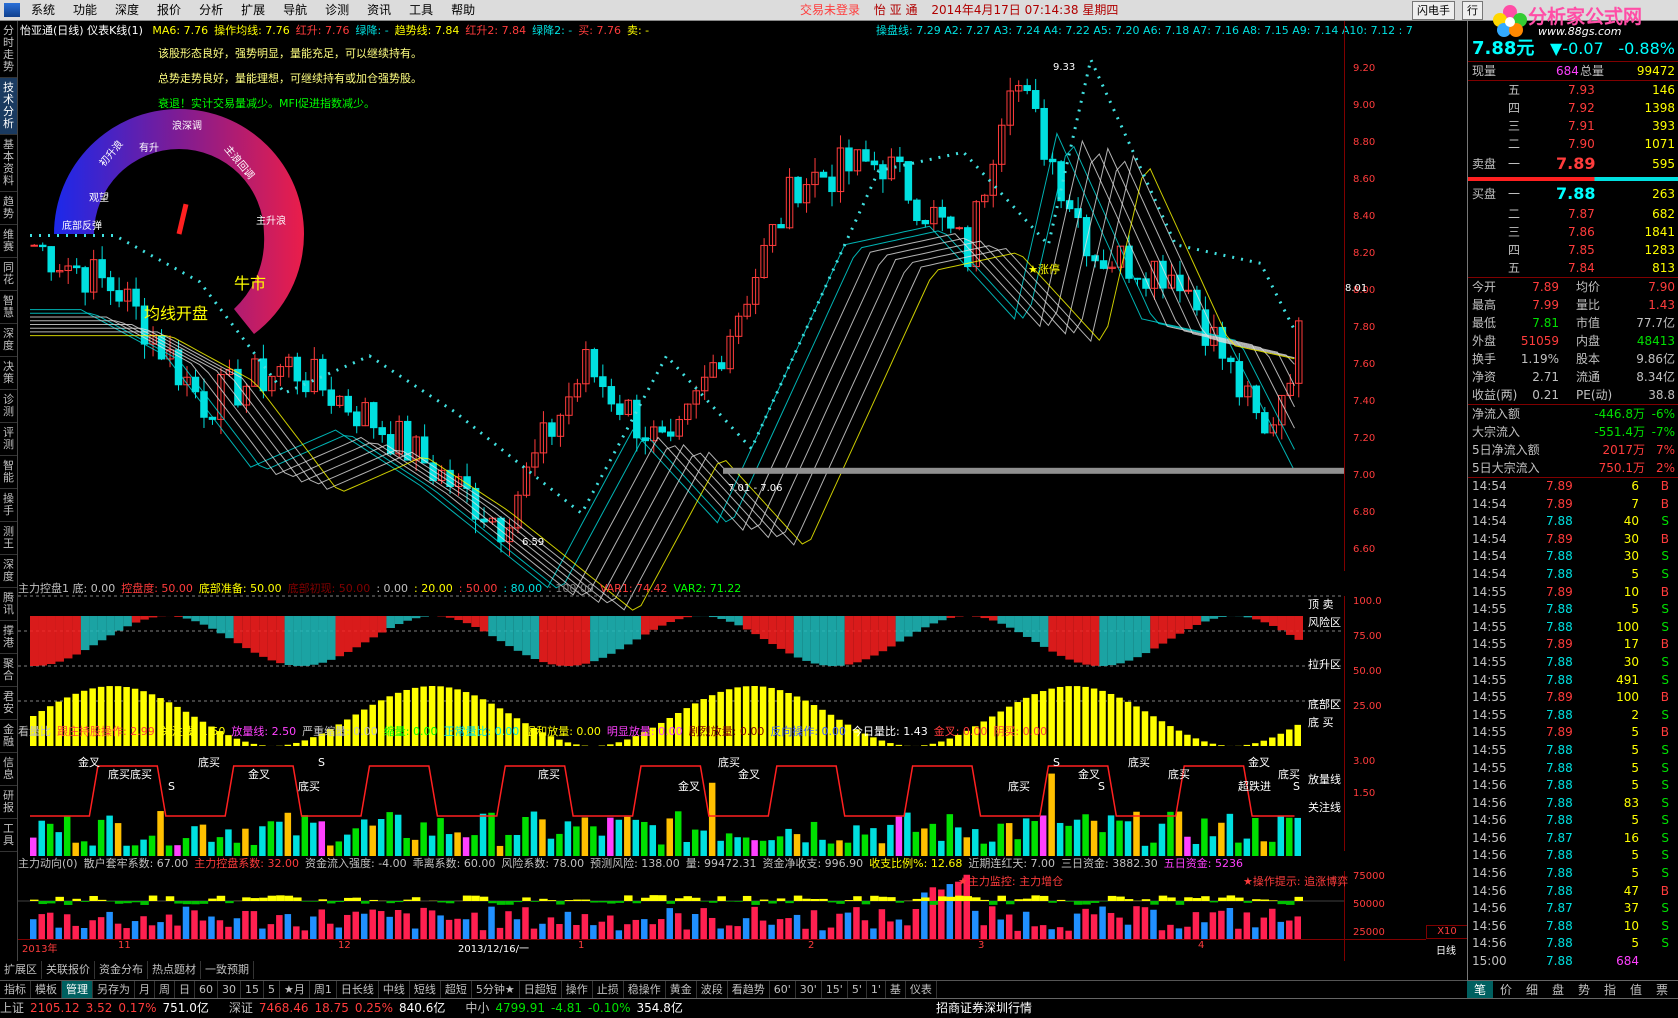 This screenshot has width=1678, height=1018. Describe the element at coordinates (712, 990) in the screenshot. I see `bottom-tab-23: 波段` at that location.